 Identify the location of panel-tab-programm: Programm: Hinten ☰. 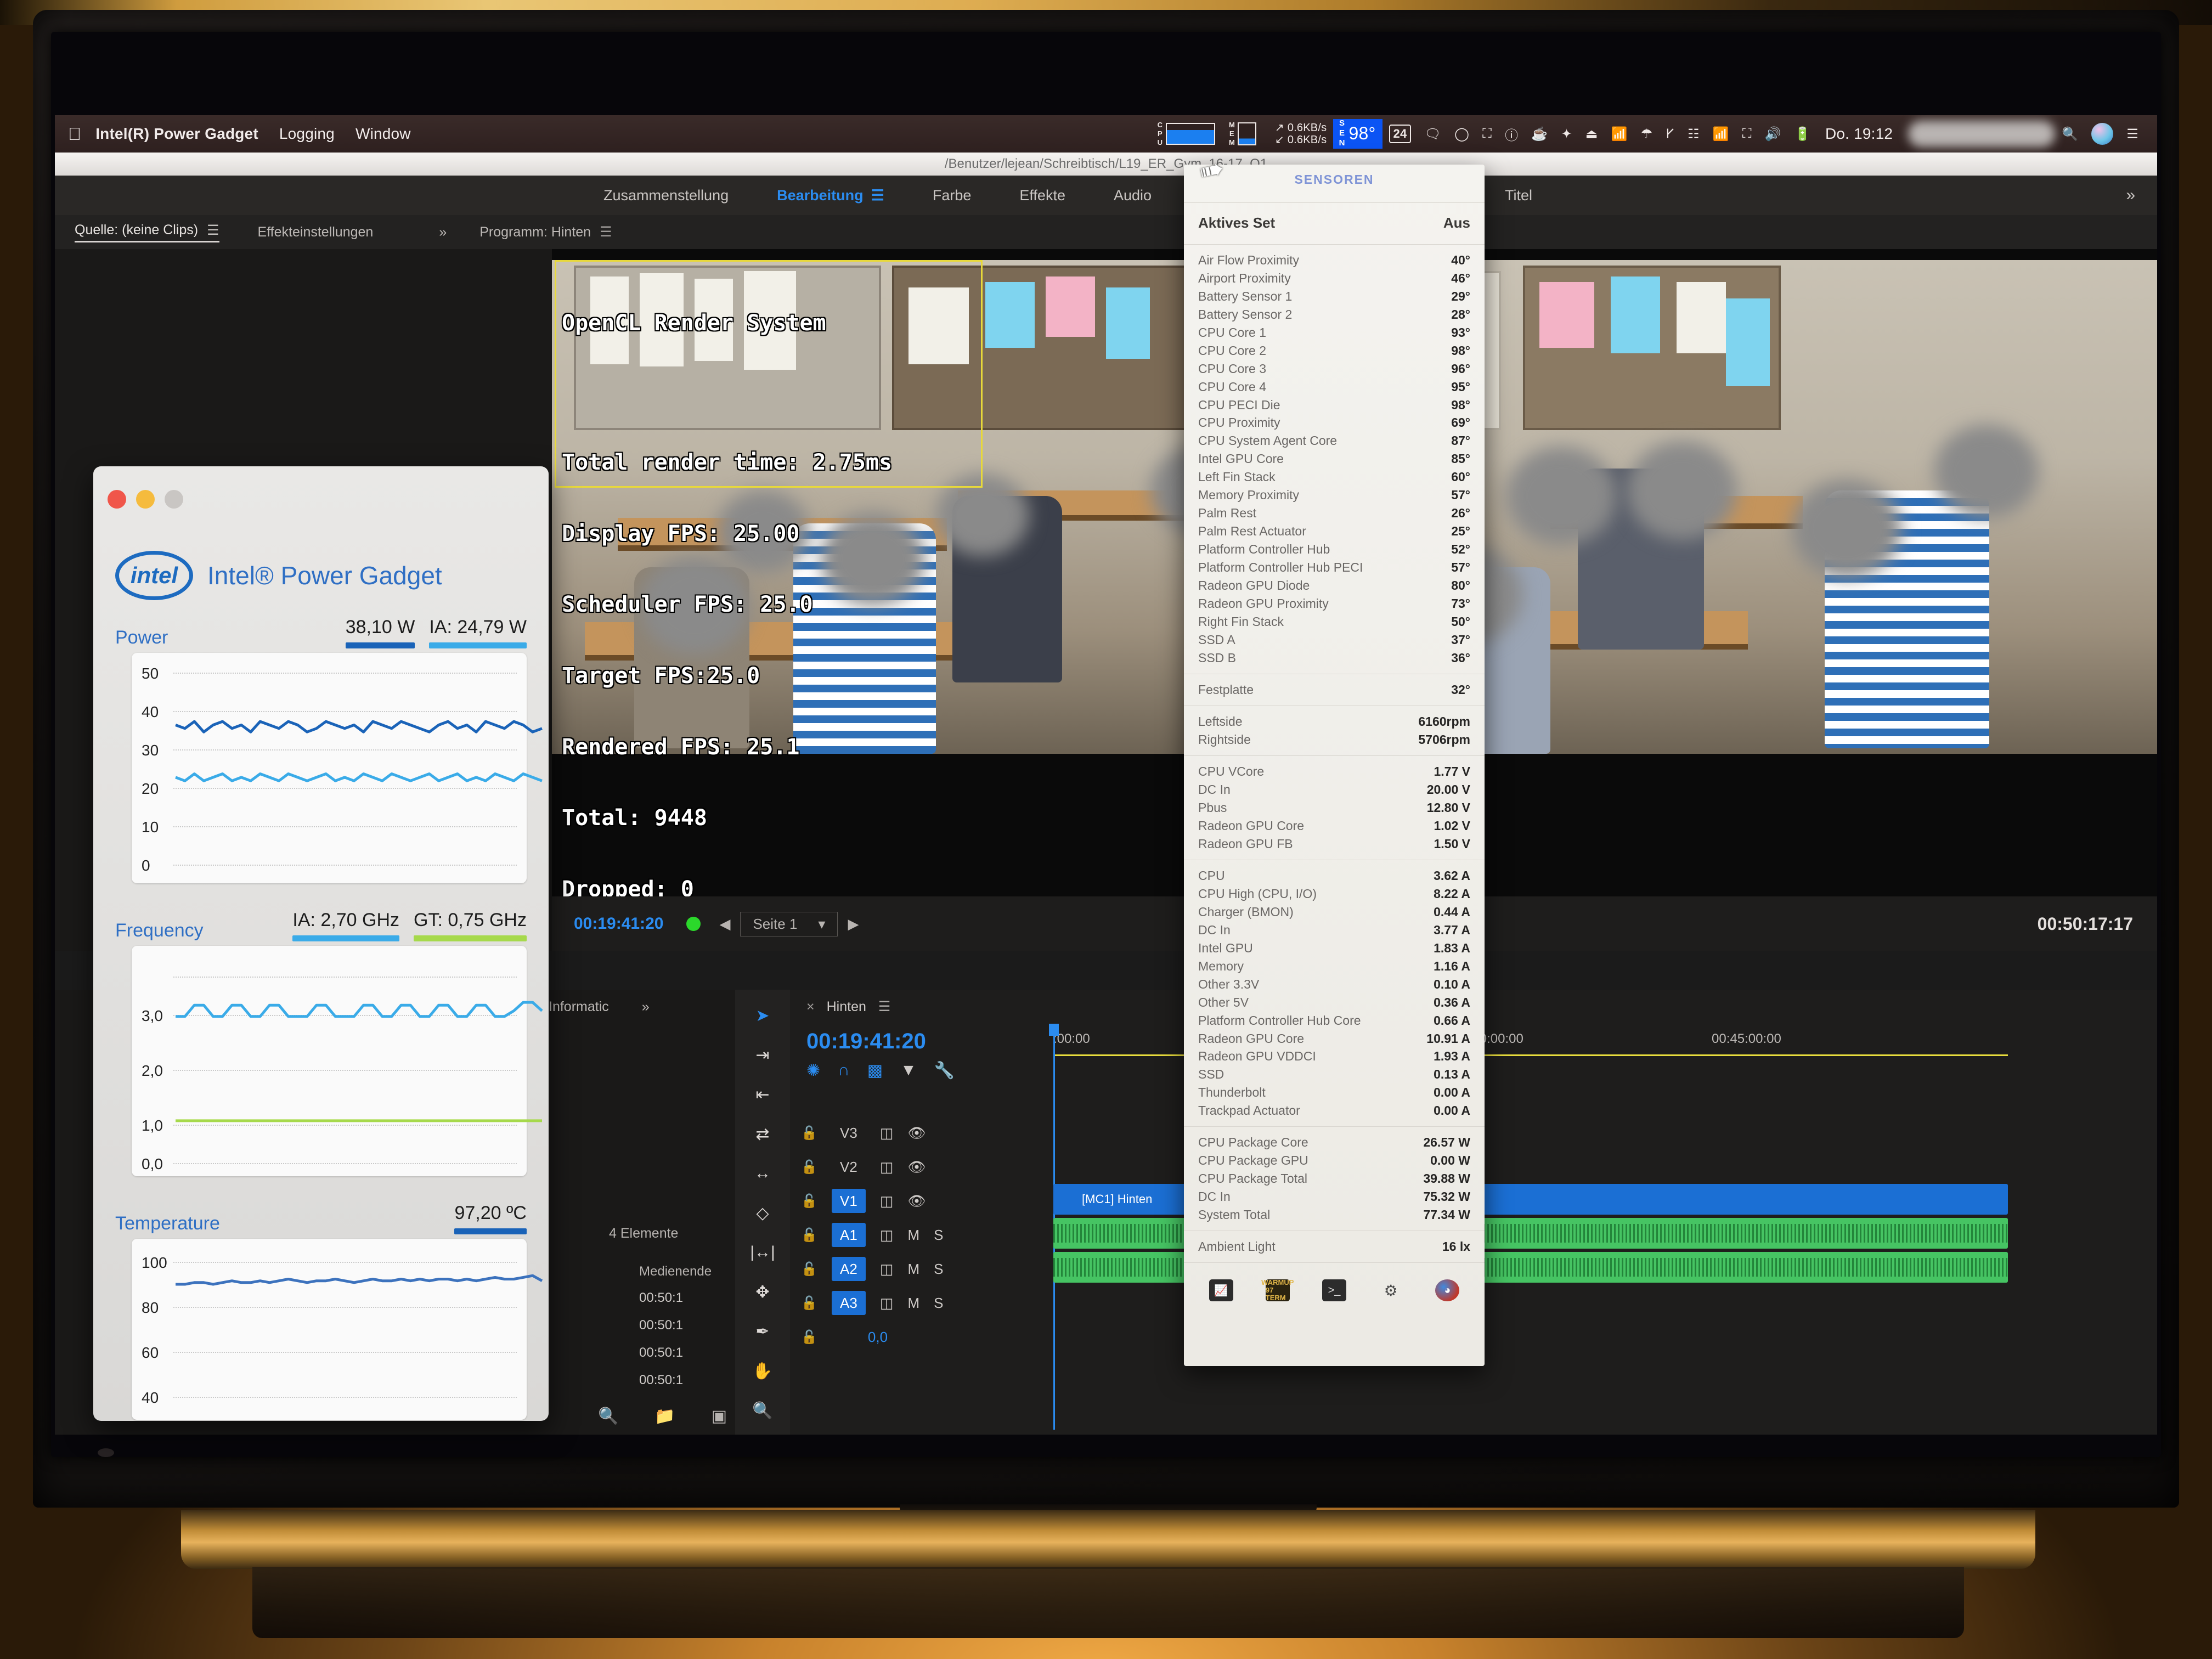
(545, 232).